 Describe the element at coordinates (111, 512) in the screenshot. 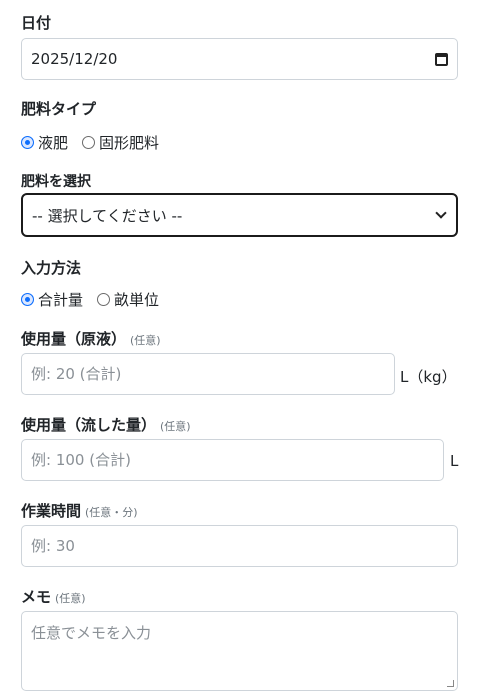

I see `optional-hint: (任意・分)` at that location.